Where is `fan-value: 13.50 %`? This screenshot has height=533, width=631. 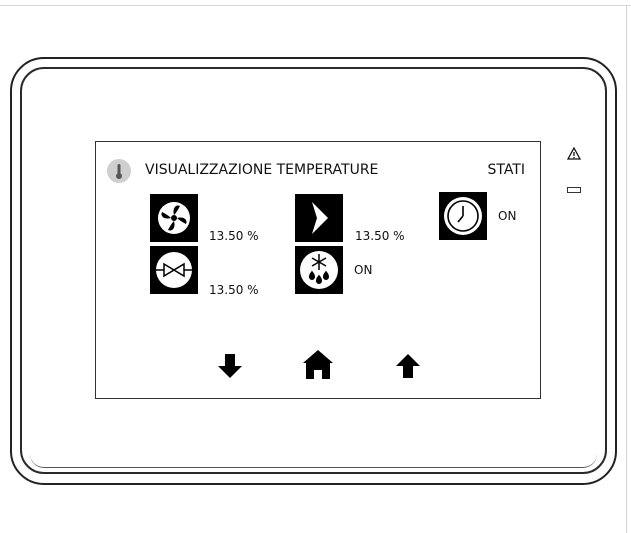
fan-value: 13.50 % is located at coordinates (234, 236).